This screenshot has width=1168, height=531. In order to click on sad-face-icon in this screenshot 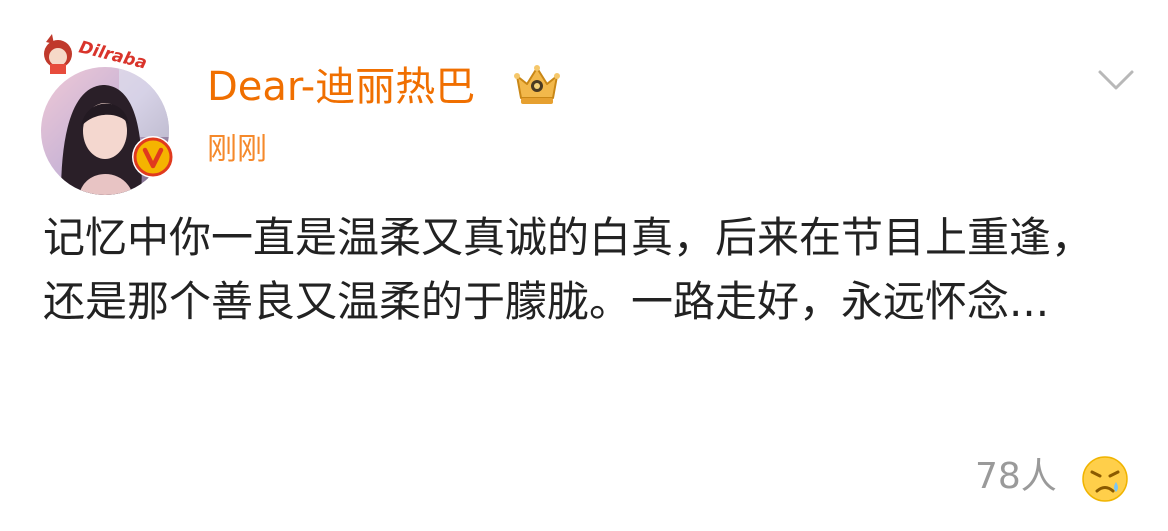, I will do `click(1105, 479)`.